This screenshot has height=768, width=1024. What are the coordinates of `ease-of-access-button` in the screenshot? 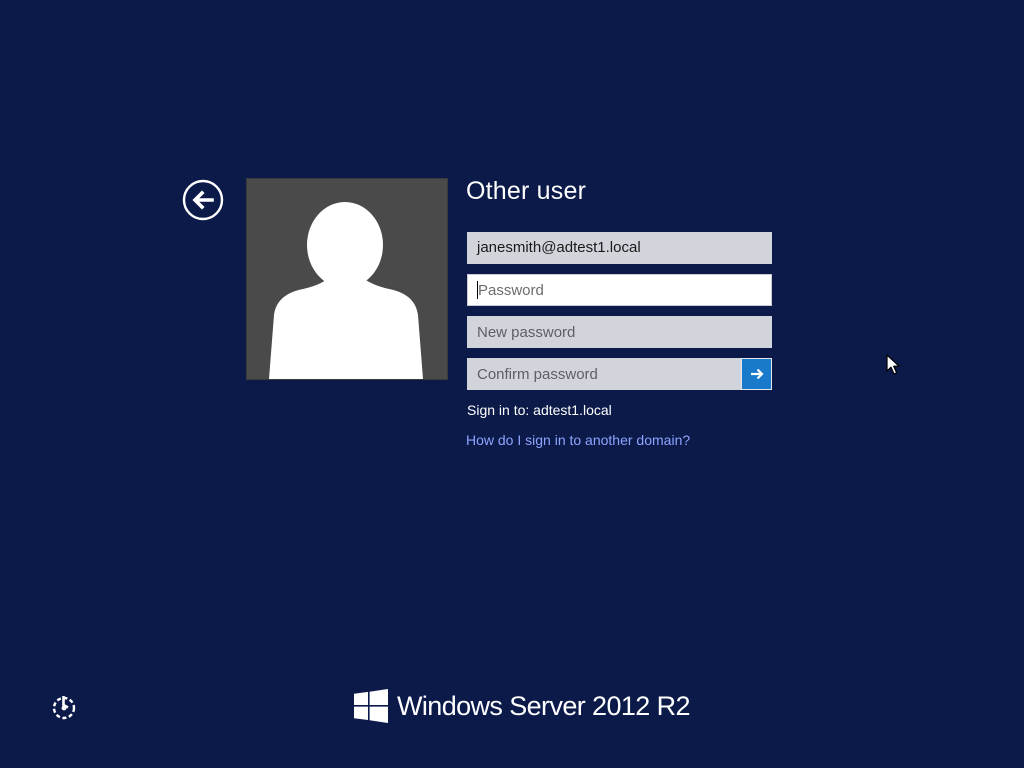 It's located at (64, 707).